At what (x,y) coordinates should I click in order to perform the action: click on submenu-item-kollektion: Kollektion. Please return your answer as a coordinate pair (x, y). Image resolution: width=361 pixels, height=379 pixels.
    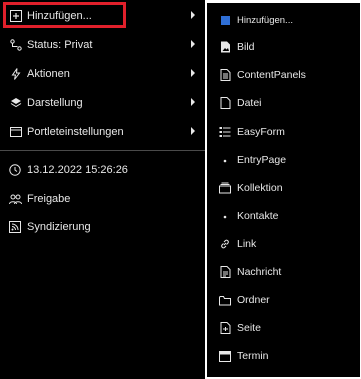
    Looking at the image, I should click on (251, 188).